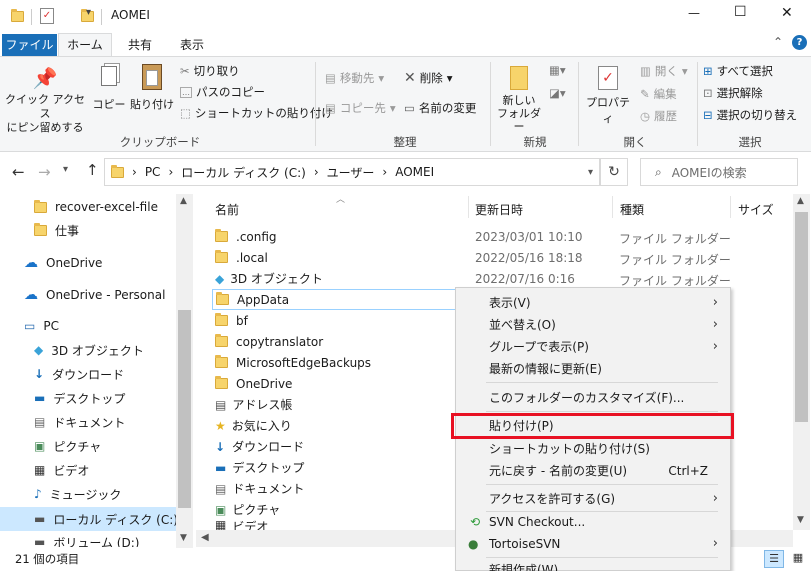 The width and height of the screenshot is (811, 571). What do you see at coordinates (79, 398) in the screenshot?
I see `nav-item: ▬ デスクトップ` at bounding box center [79, 398].